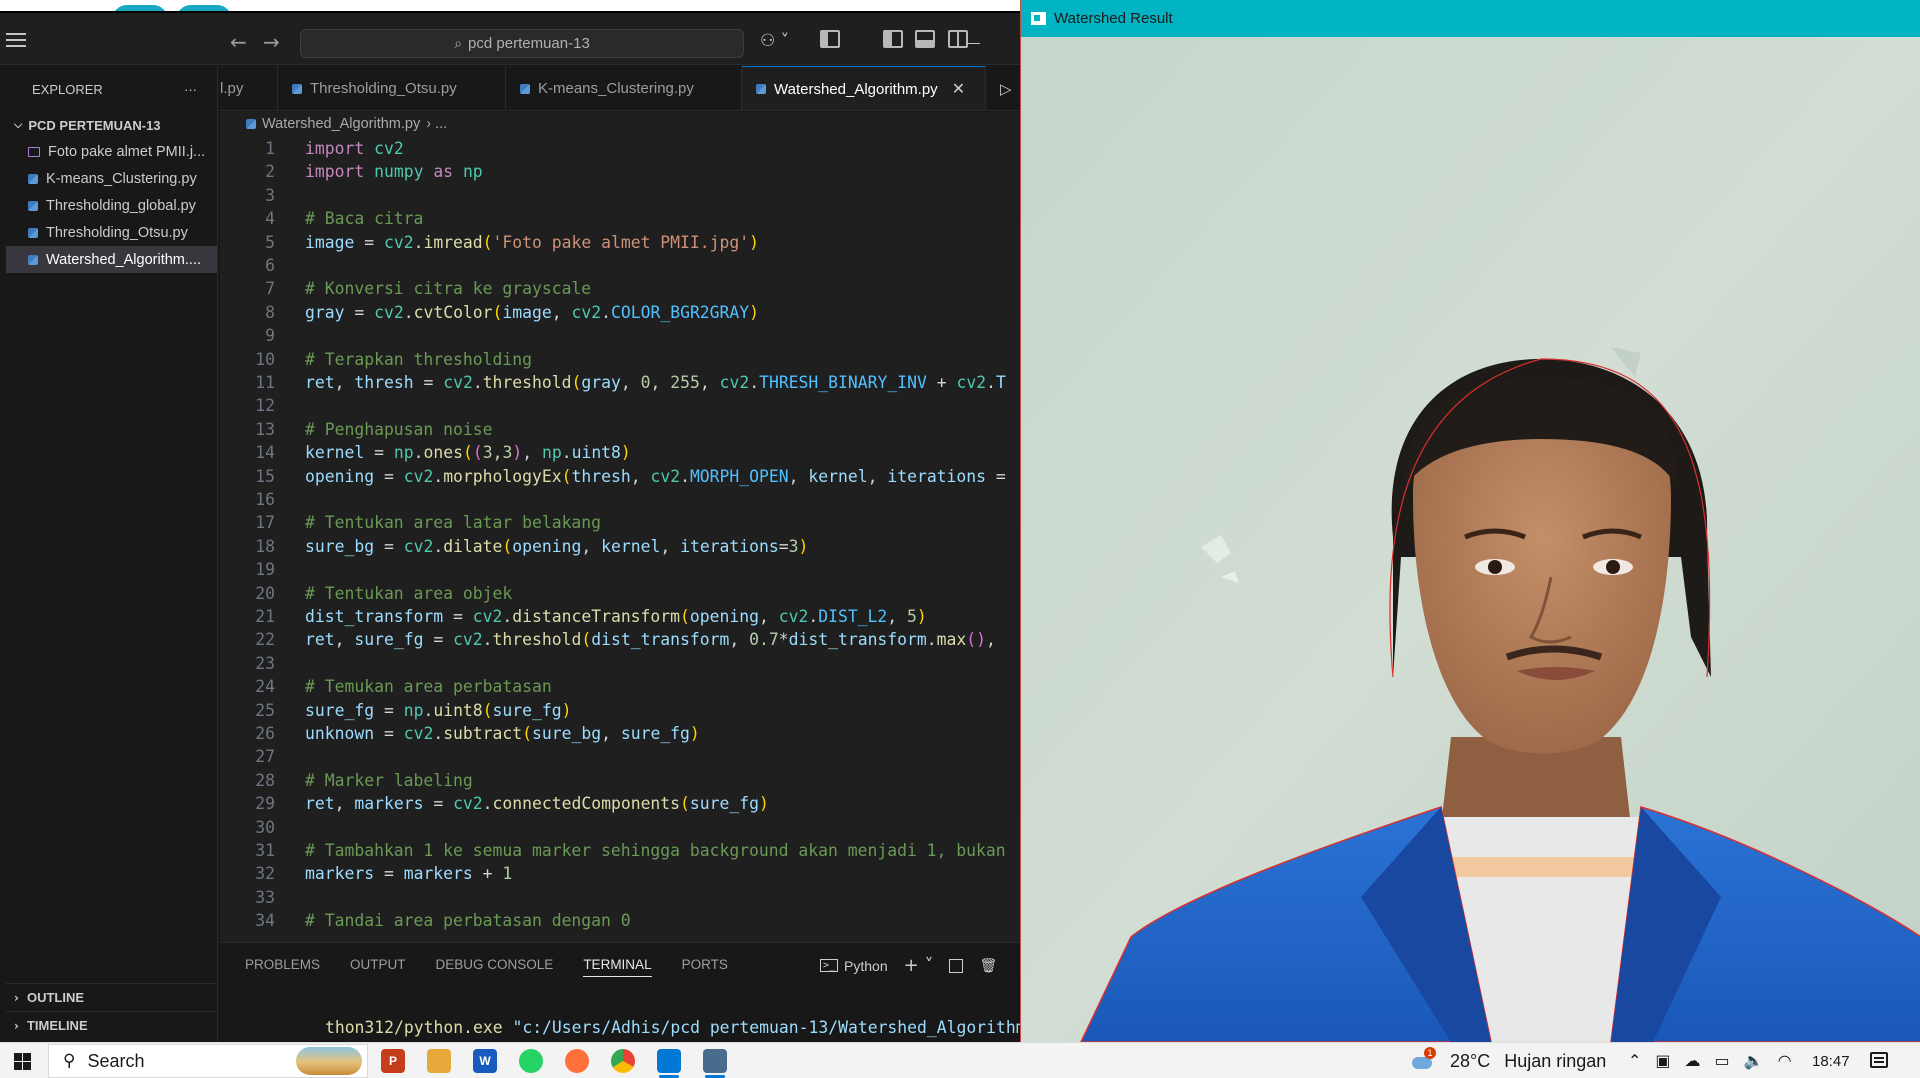 This screenshot has height=1078, width=1920. I want to click on toggle-sidebar-icon, so click(893, 39).